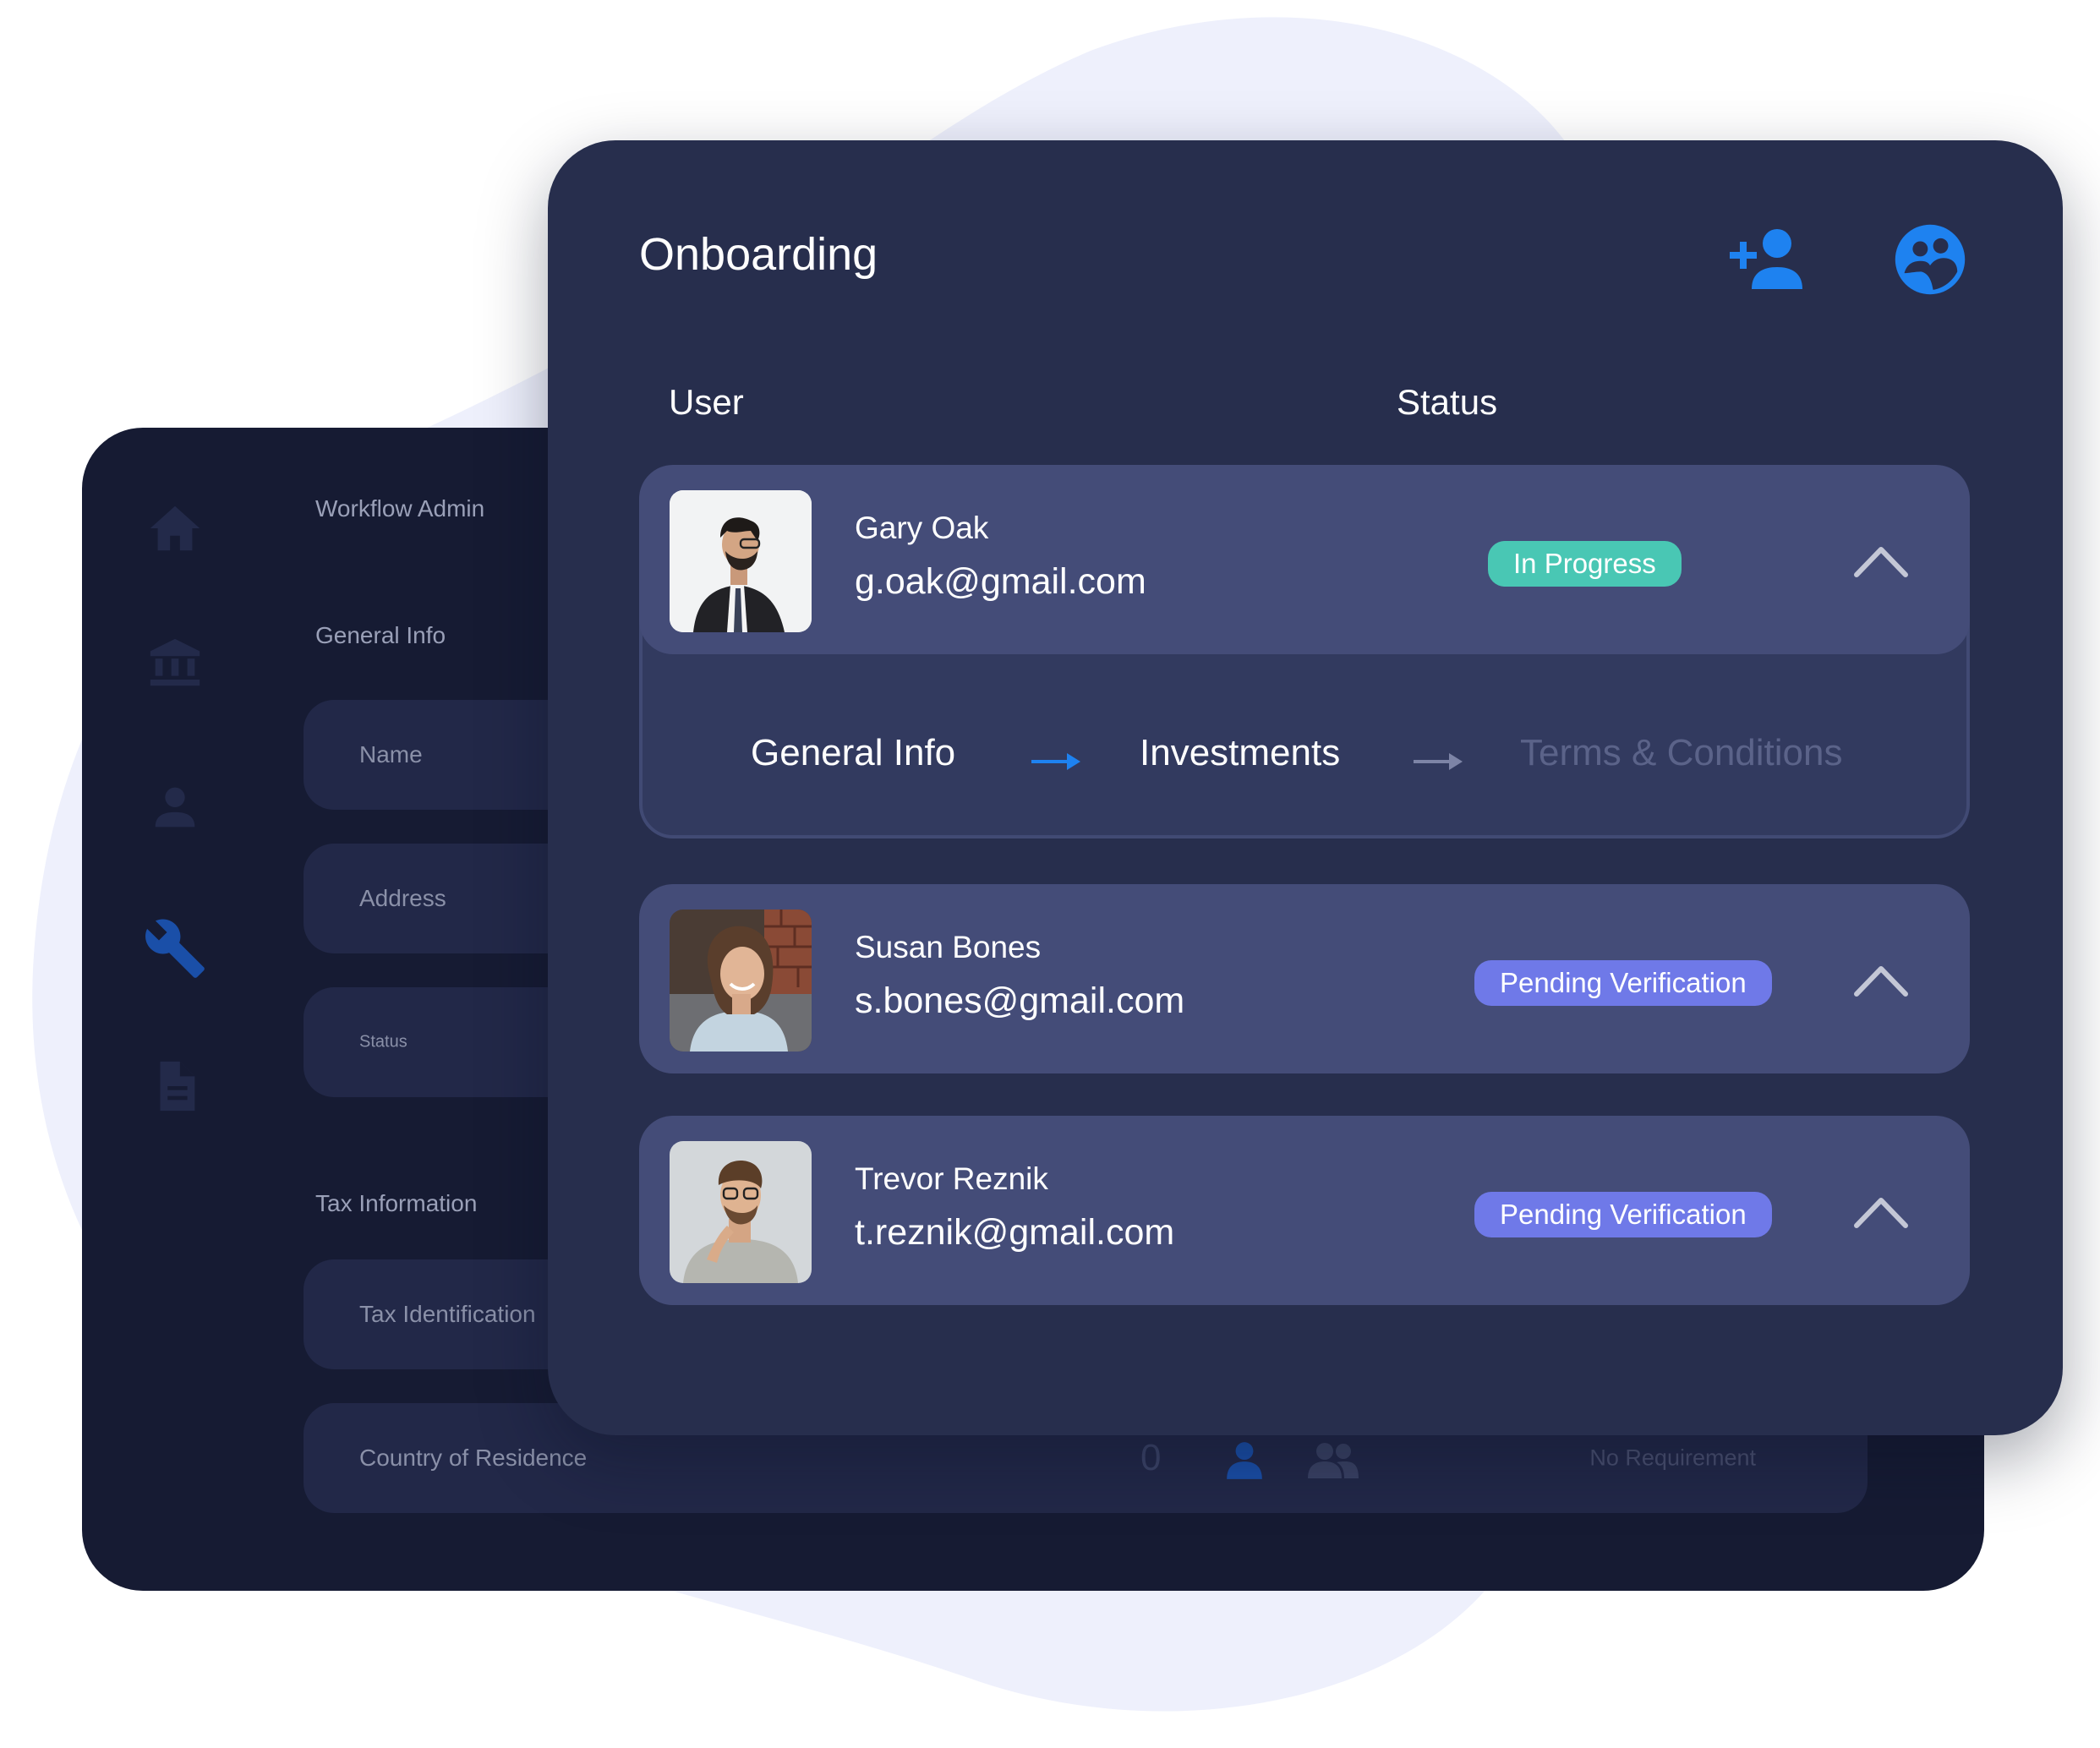 This screenshot has height=1748, width=2100. What do you see at coordinates (951, 1178) in the screenshot?
I see `user-name: Trevor Reznik` at bounding box center [951, 1178].